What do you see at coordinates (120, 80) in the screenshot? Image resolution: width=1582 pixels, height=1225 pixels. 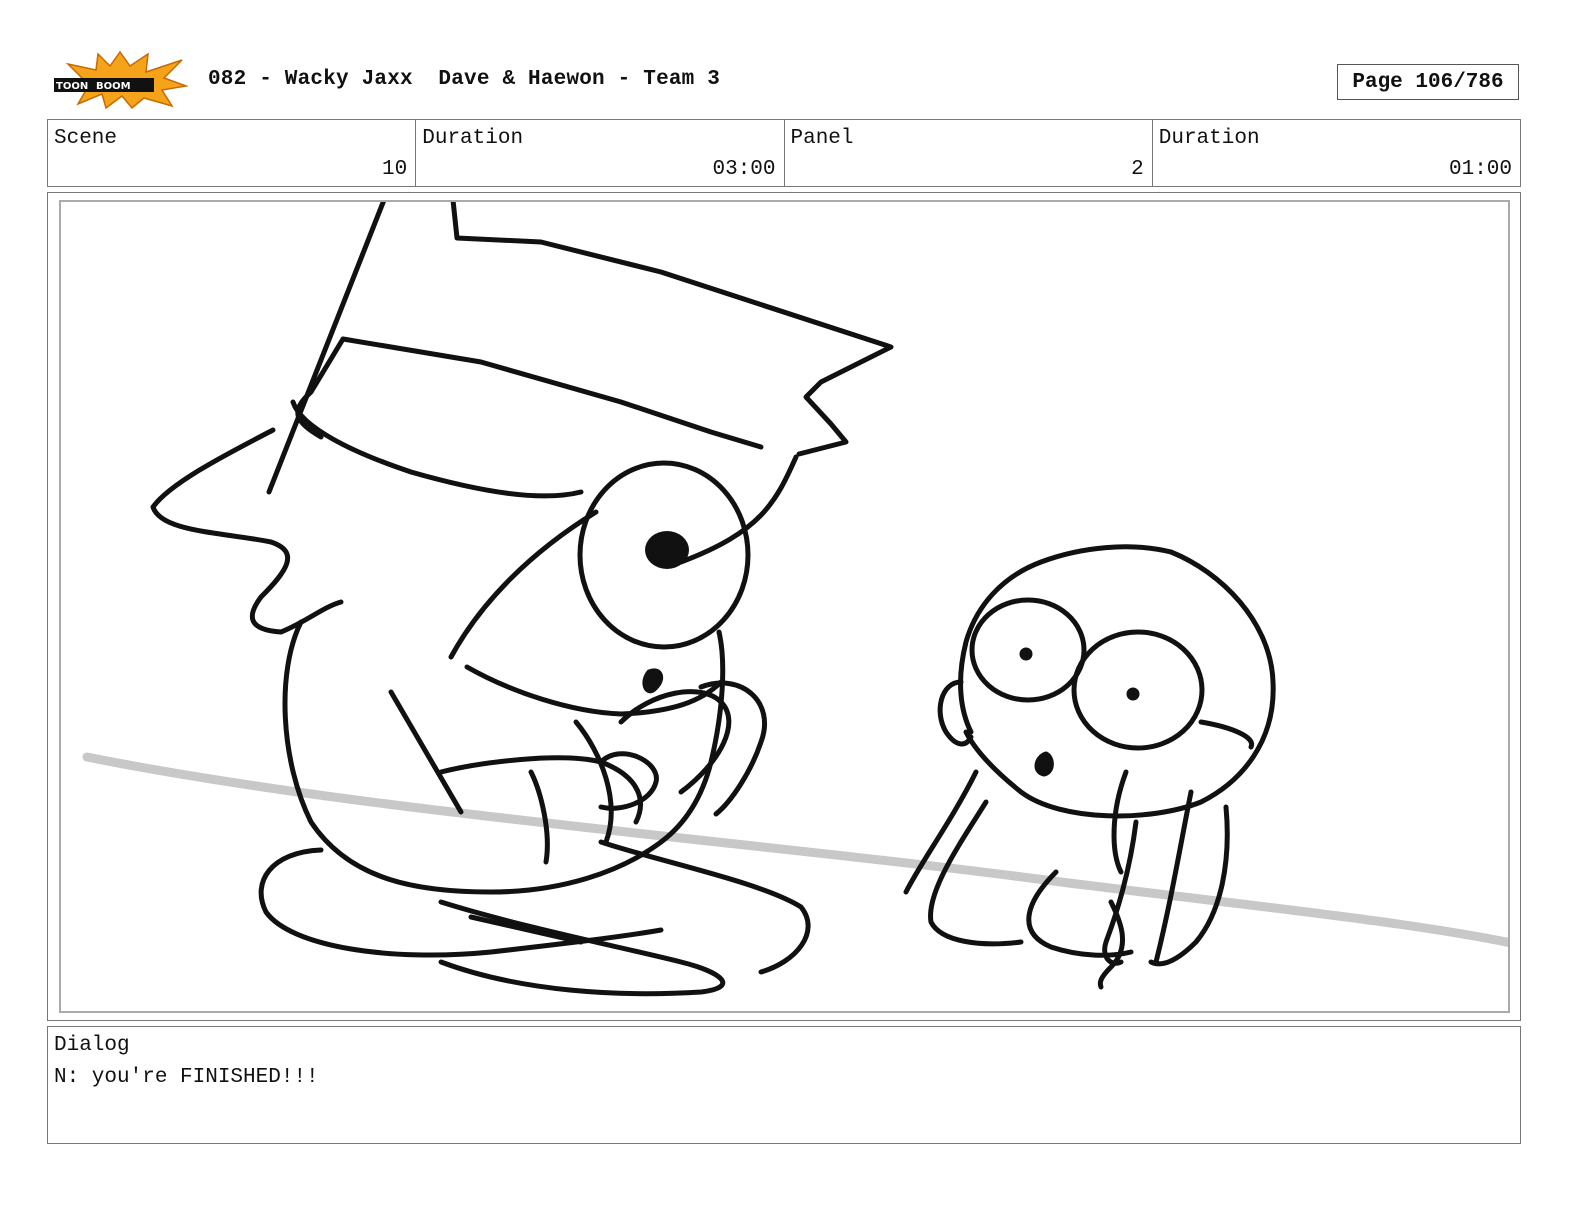 I see `toon-boom-logo: TOON BOOM` at bounding box center [120, 80].